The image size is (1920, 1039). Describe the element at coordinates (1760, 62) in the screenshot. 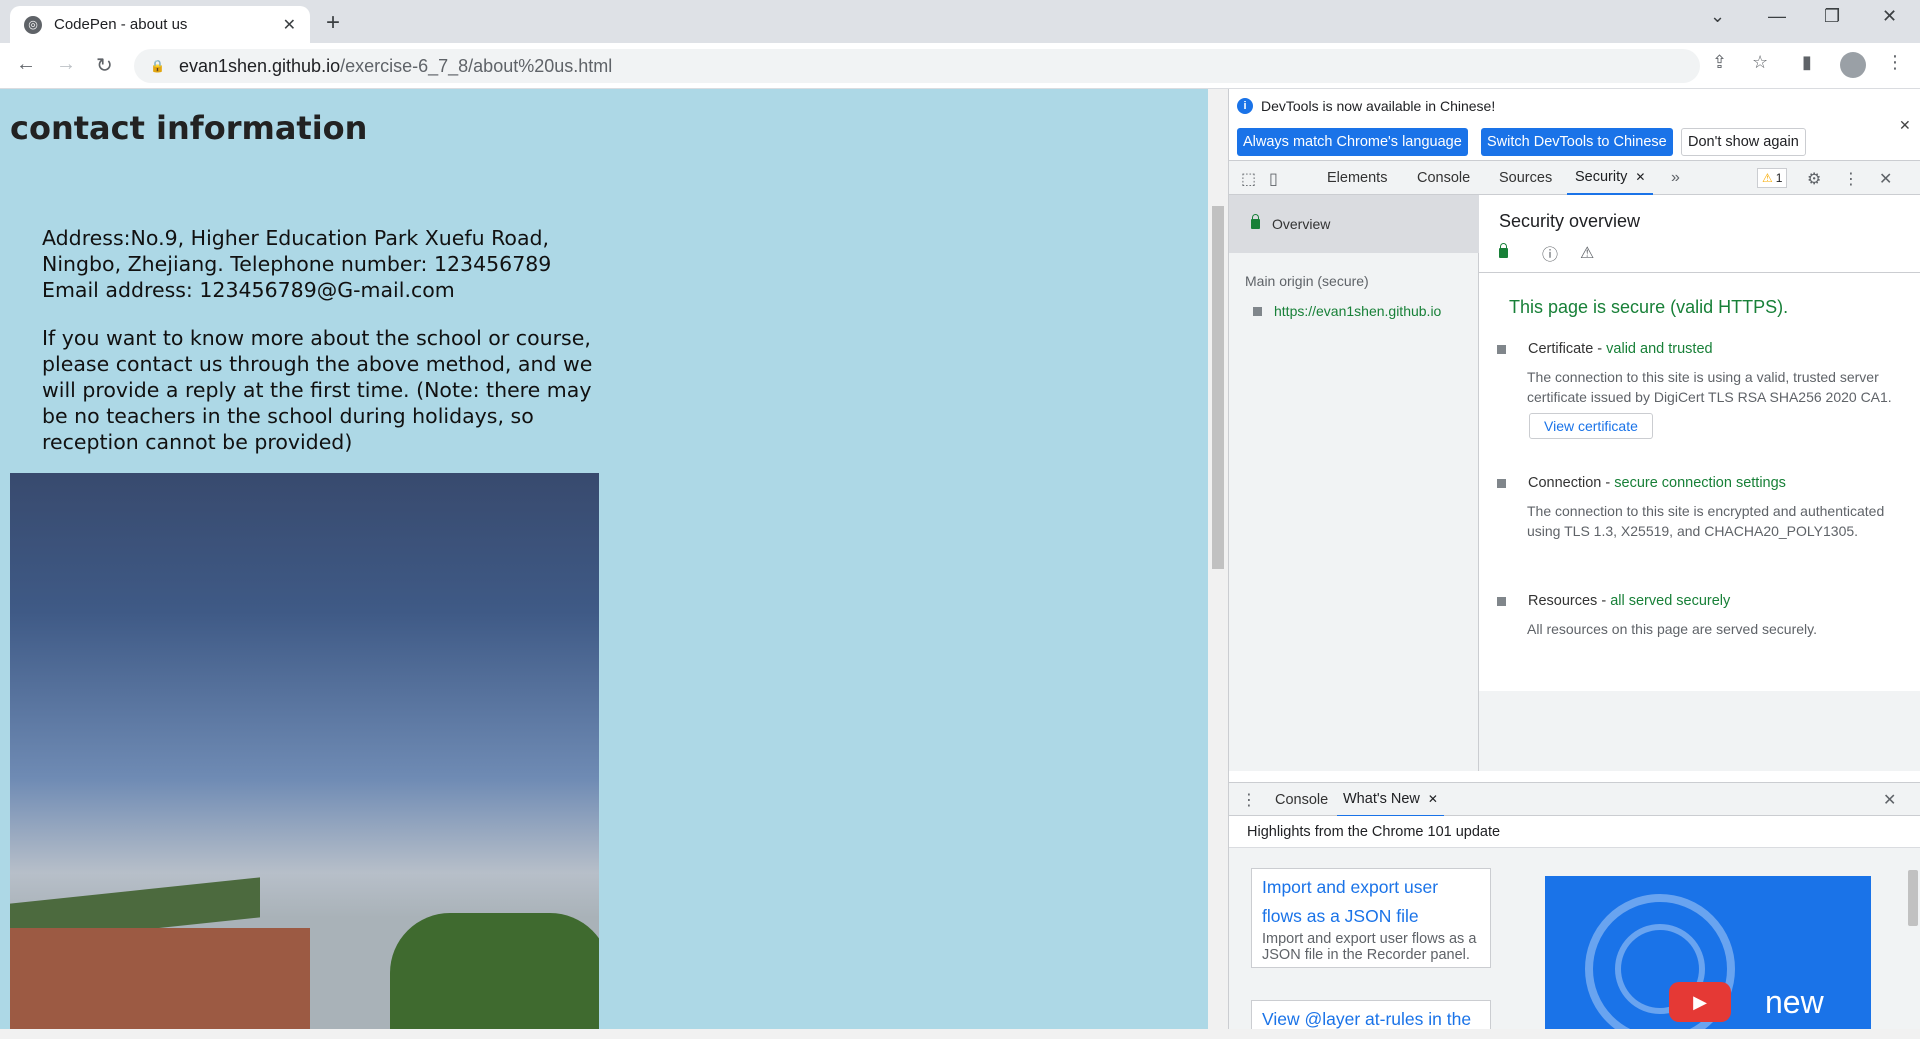

I see `bookmark-star-icon: ☆` at that location.